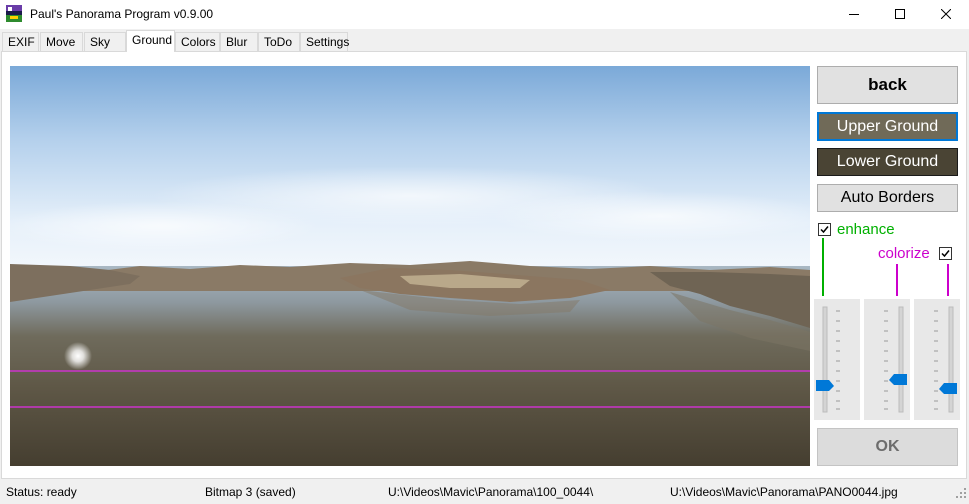 The image size is (969, 504). I want to click on close-icon, so click(946, 15).